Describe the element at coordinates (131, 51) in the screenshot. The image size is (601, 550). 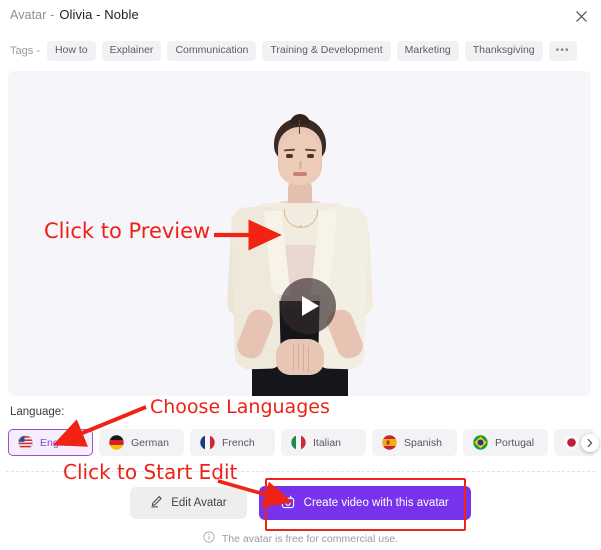
I see `tag-chip: Explainer` at that location.